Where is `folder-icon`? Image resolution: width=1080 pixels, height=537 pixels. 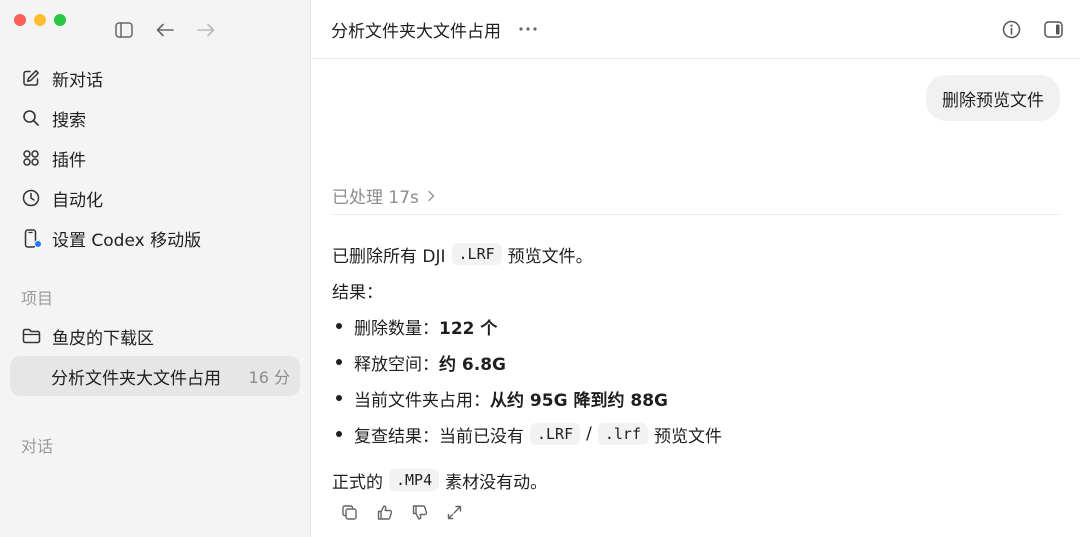 folder-icon is located at coordinates (31, 336).